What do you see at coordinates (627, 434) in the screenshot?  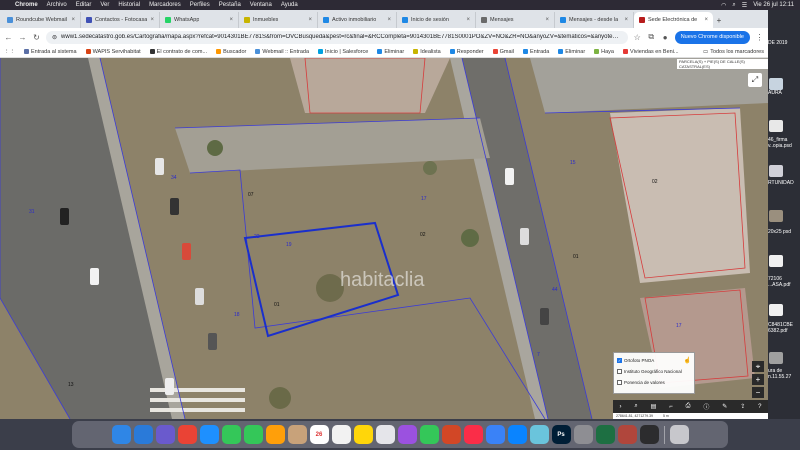 I see `dock-photo-booth-icon` at bounding box center [627, 434].